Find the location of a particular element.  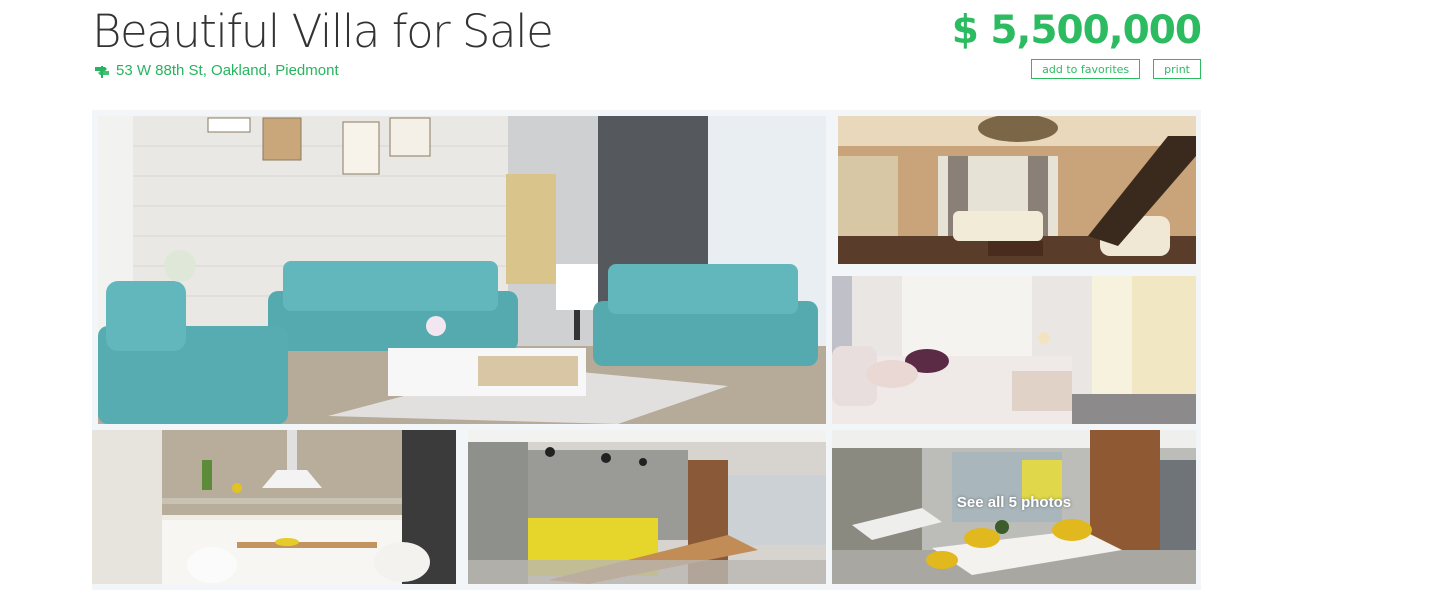

listing-title: Beautiful Villa for Sale is located at coordinates (323, 31).